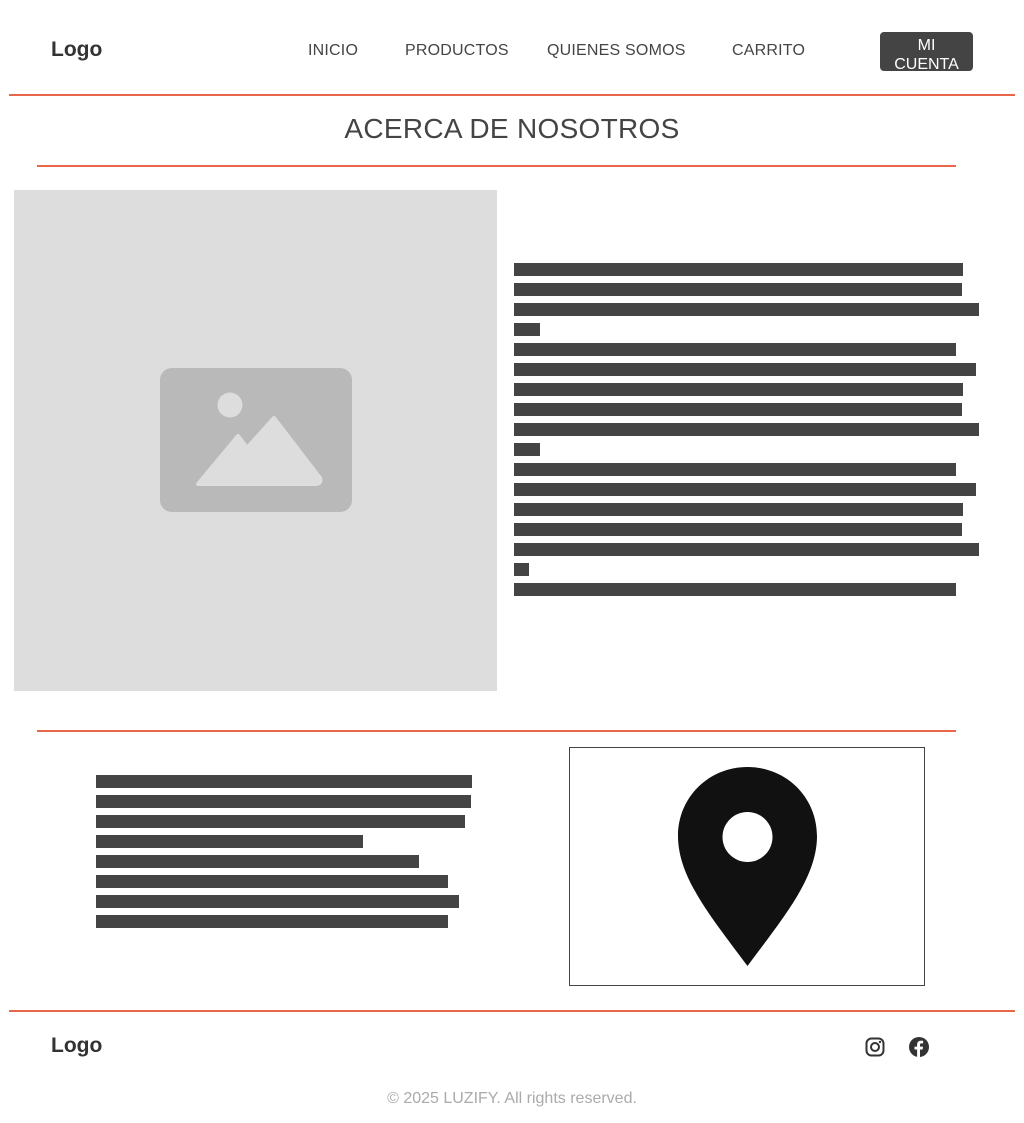 The height and width of the screenshot is (1123, 1024). Describe the element at coordinates (496, 166) in the screenshot. I see `title-divider` at that location.